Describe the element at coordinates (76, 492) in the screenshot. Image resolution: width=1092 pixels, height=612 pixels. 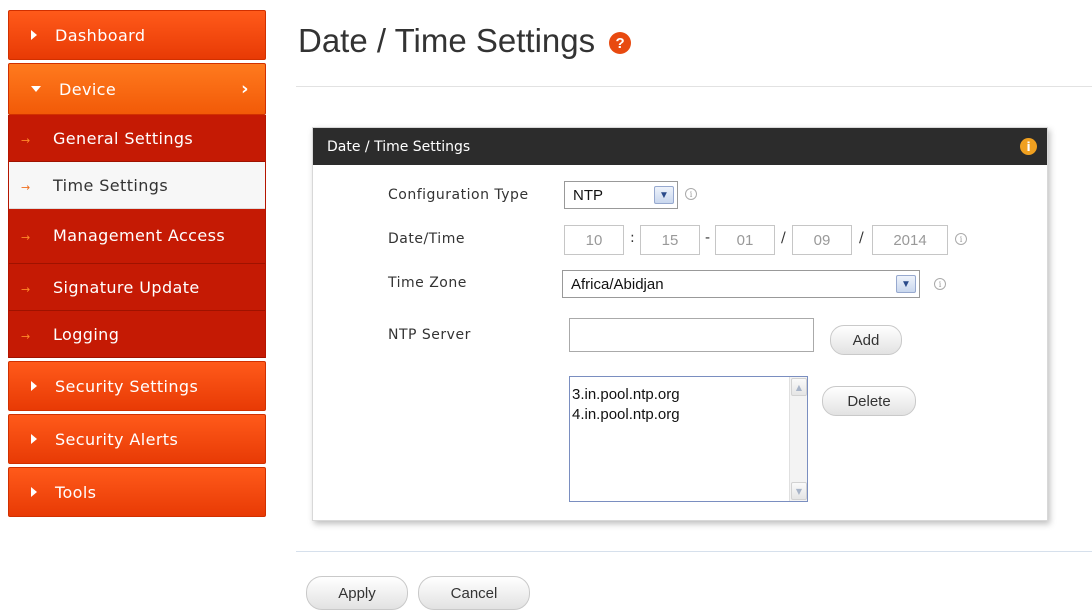
I see `nav-item-label: Tools` at that location.